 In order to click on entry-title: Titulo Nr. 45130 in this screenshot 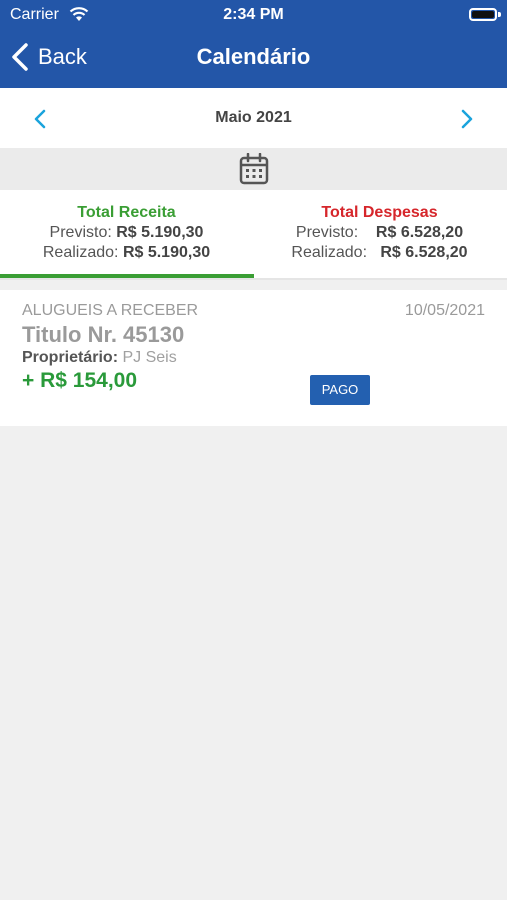, I will do `click(103, 334)`.